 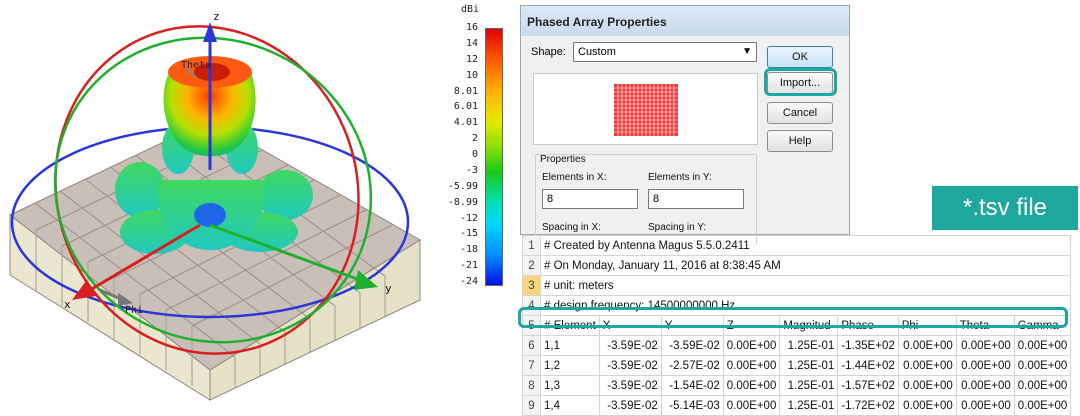 I want to click on import-highlight, so click(x=800, y=82).